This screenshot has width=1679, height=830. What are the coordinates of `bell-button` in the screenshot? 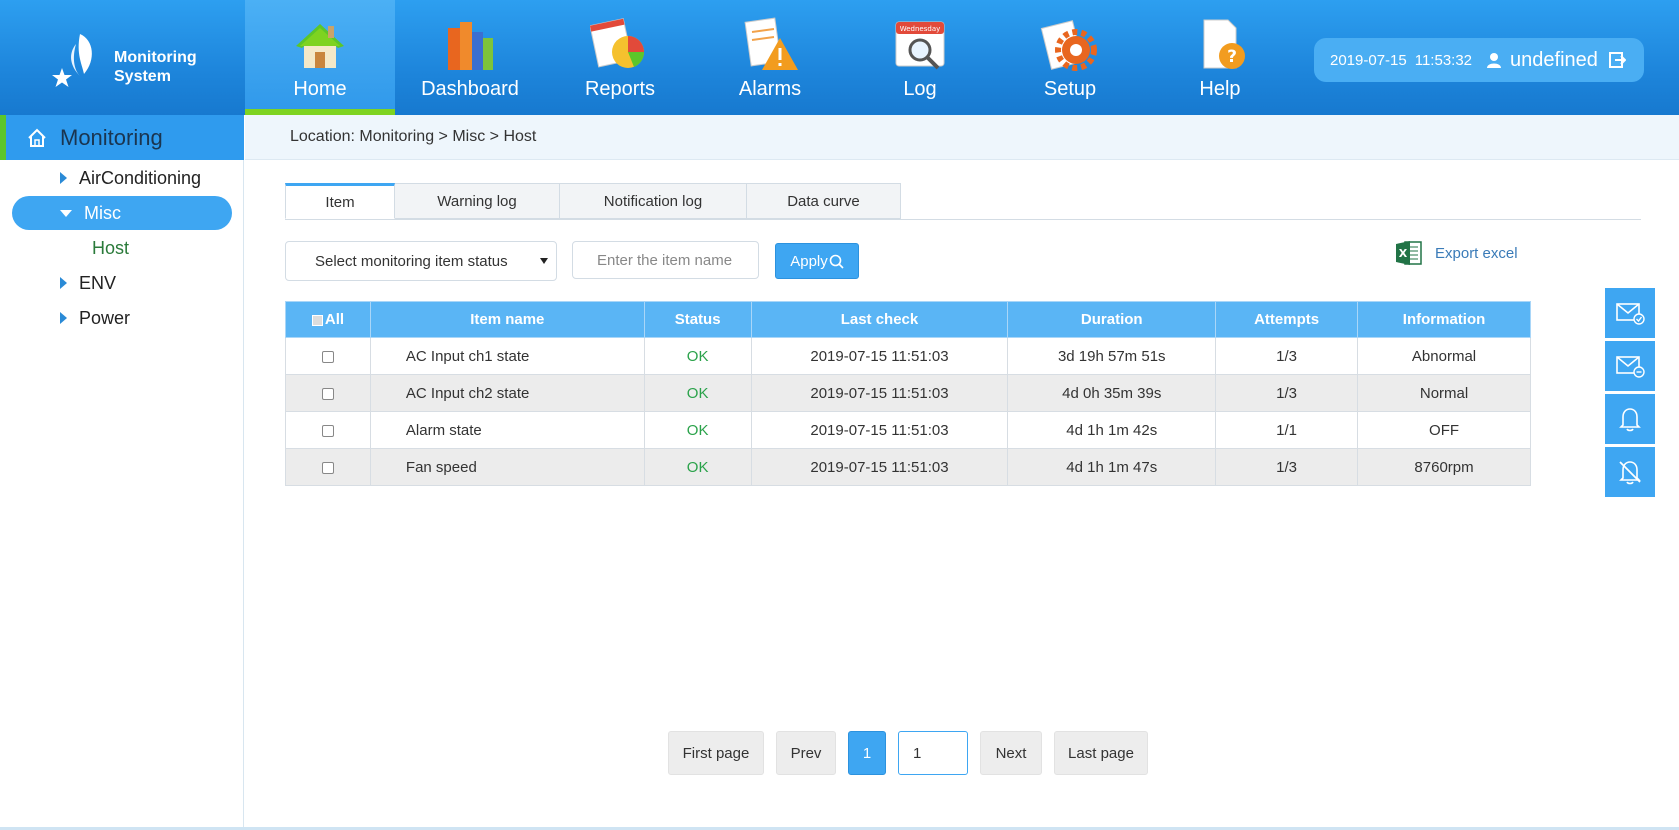 It's located at (1630, 419).